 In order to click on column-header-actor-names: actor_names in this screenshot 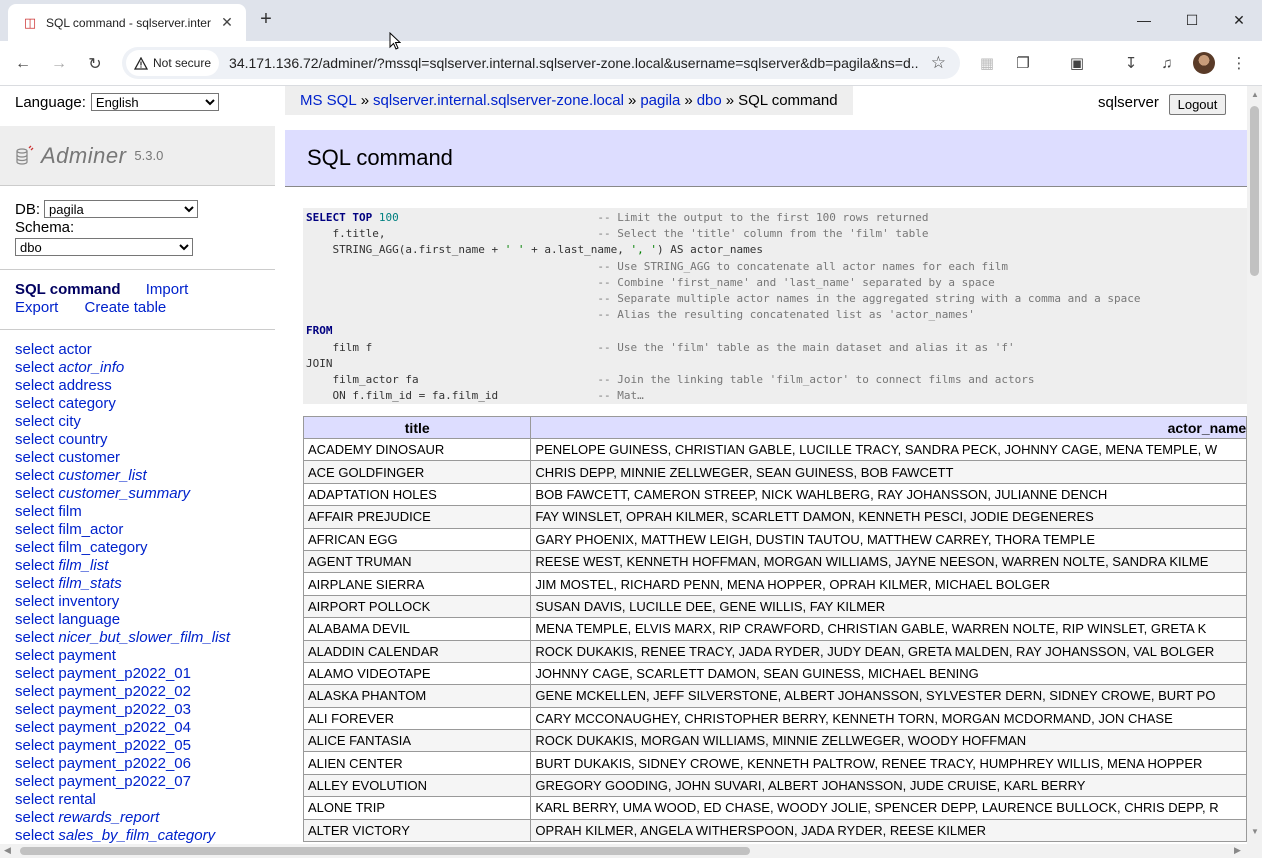, I will do `click(888, 427)`.